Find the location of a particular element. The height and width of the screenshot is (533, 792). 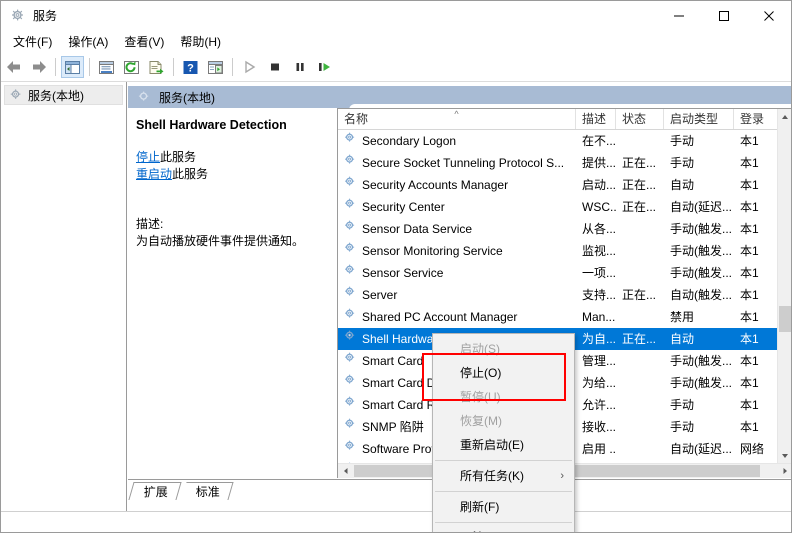

table-row: Security Center WSC... 正在... 自动(延迟... 本1 is located at coordinates (558, 207).